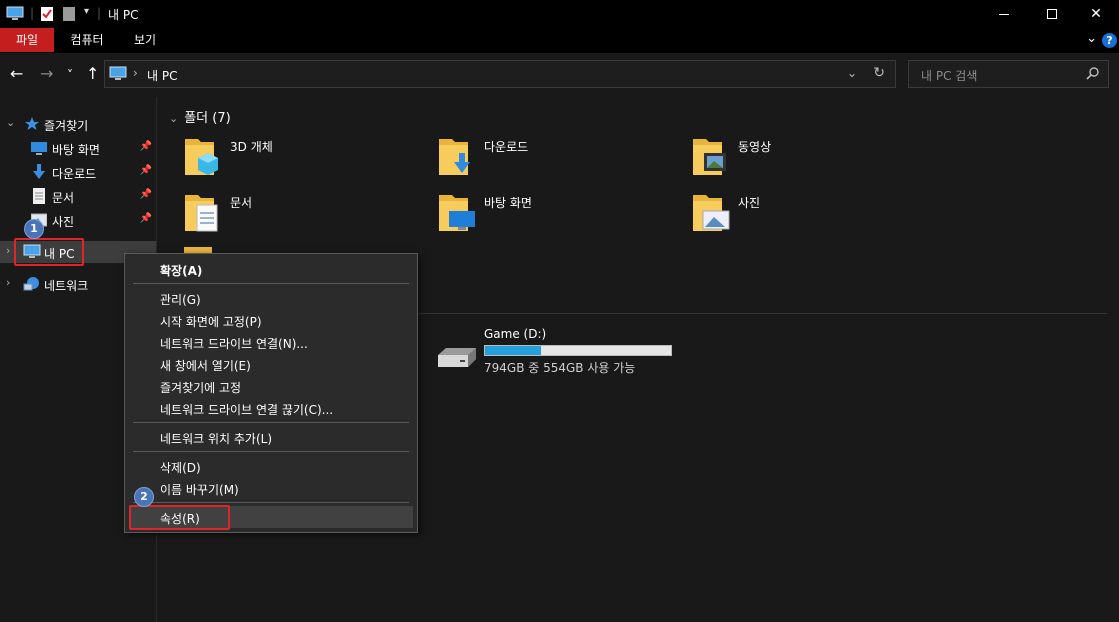  I want to click on folder-label: 바탕 화면, so click(508, 203).